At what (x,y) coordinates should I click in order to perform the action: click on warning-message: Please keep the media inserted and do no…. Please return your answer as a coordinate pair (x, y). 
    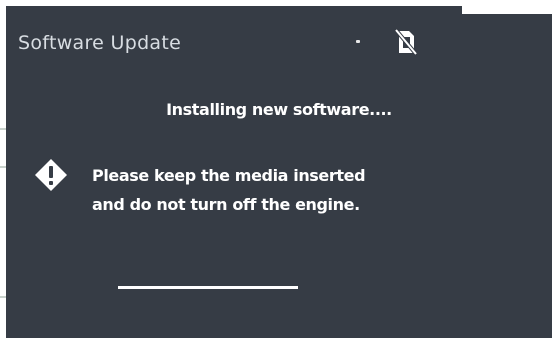
    Looking at the image, I should click on (229, 190).